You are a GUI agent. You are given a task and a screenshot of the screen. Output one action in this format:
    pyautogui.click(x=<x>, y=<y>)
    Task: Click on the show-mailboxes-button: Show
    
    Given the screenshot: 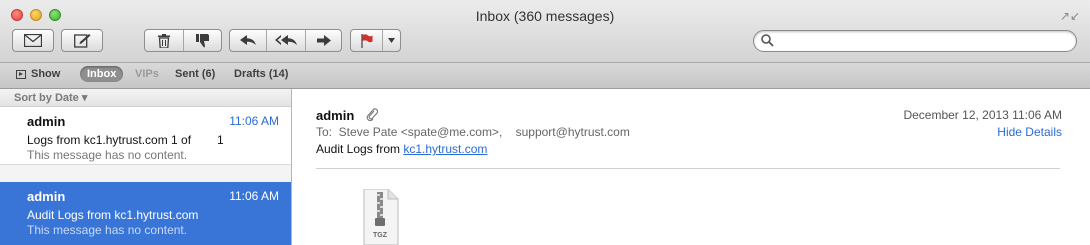 What is the action you would take?
    pyautogui.click(x=38, y=74)
    